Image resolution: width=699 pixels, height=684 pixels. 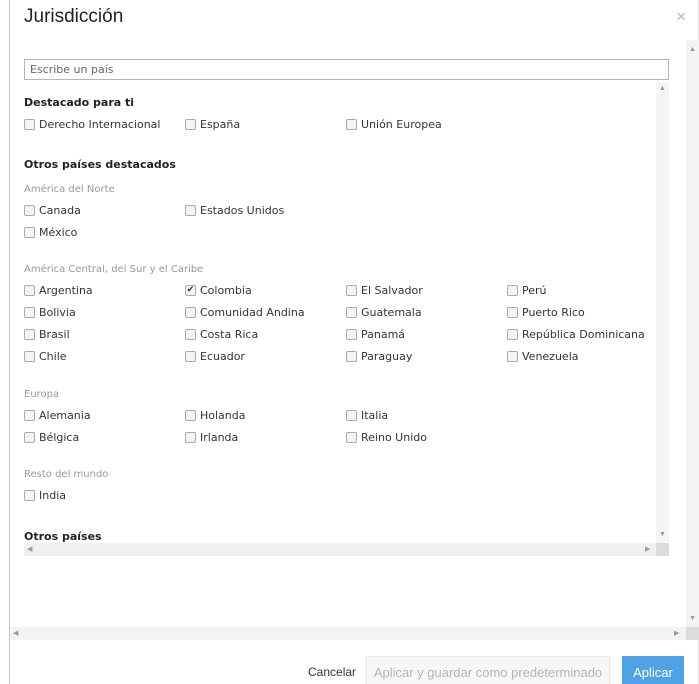 What do you see at coordinates (220, 124) in the screenshot?
I see `checkbox-label: España` at bounding box center [220, 124].